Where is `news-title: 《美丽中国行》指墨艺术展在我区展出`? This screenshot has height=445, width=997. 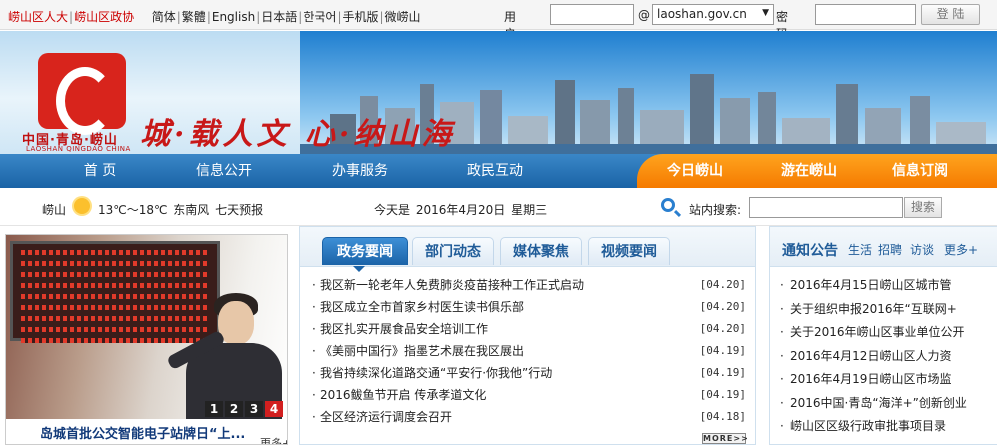
news-title: 《美丽中国行》指墨艺术展在我区展出 is located at coordinates (422, 351).